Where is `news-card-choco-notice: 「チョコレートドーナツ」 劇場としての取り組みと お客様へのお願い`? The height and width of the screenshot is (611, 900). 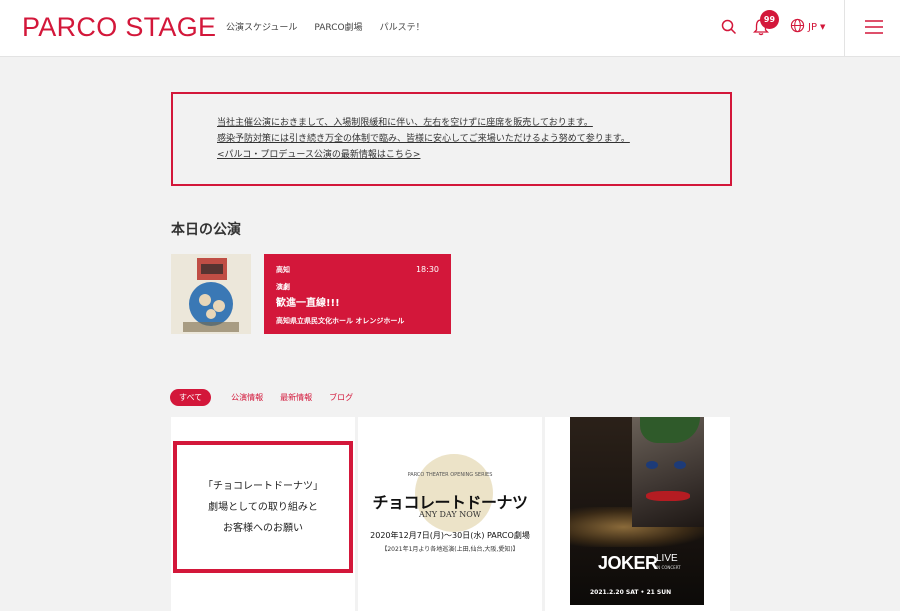 news-card-choco-notice: 「チョコレートドーナツ」 劇場としての取り組みと お客様へのお願い is located at coordinates (263, 514).